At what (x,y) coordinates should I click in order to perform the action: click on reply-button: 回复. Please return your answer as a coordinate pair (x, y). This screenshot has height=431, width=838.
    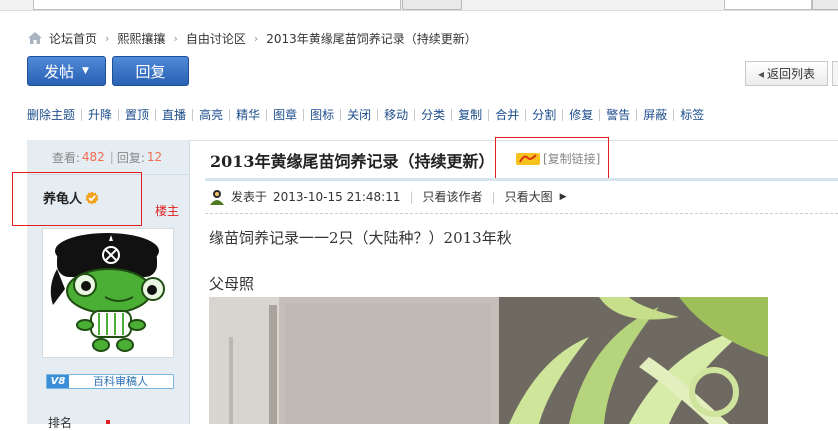
    Looking at the image, I should click on (150, 71).